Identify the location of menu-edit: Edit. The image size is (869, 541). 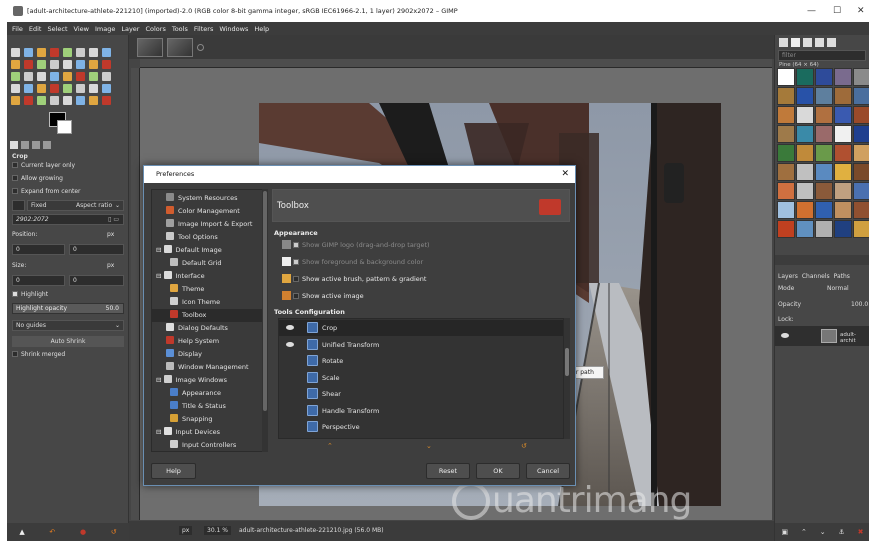
(35, 29).